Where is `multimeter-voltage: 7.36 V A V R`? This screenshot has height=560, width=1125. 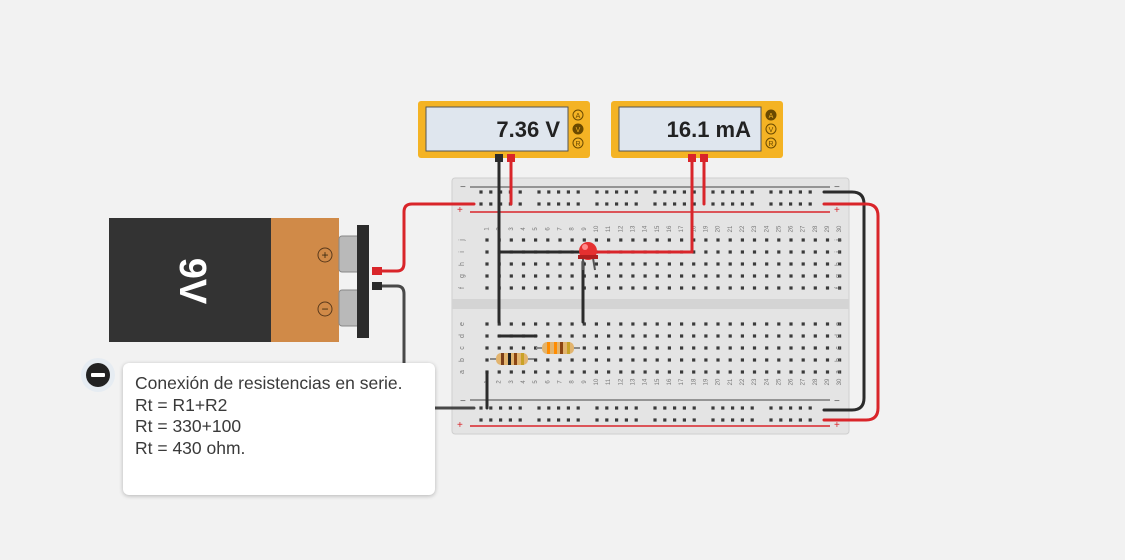
multimeter-voltage: 7.36 V A V R is located at coordinates (504, 131).